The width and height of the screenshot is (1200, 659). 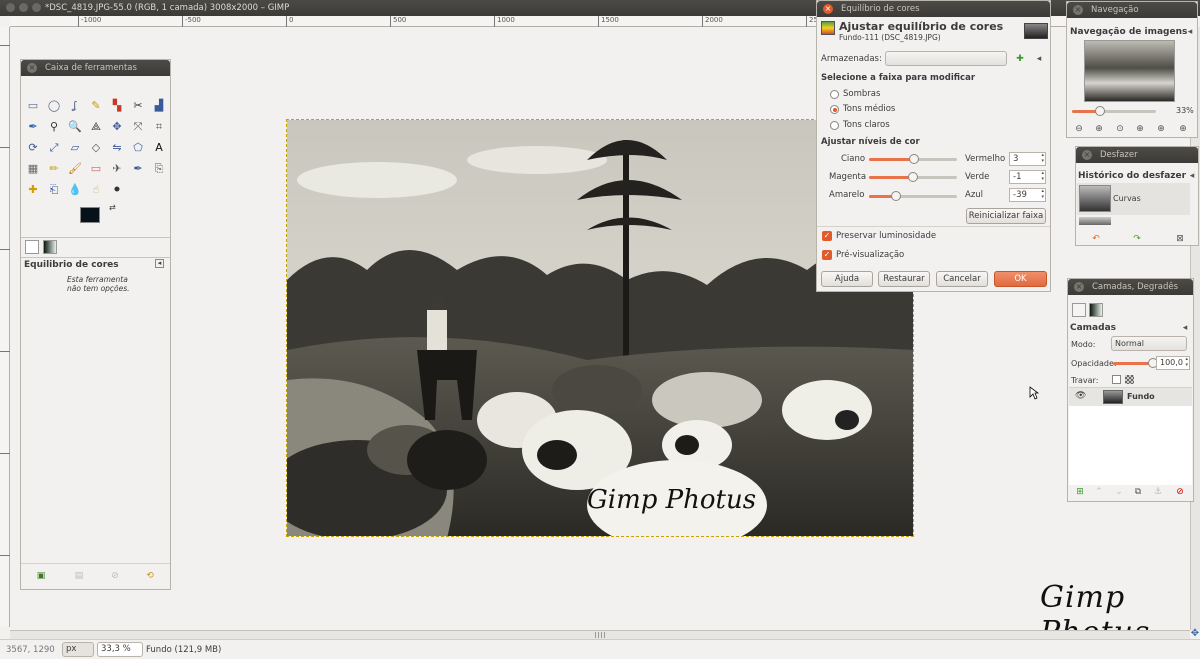 What do you see at coordinates (159, 127) in the screenshot?
I see `crop-tool-icon: ⌗` at bounding box center [159, 127].